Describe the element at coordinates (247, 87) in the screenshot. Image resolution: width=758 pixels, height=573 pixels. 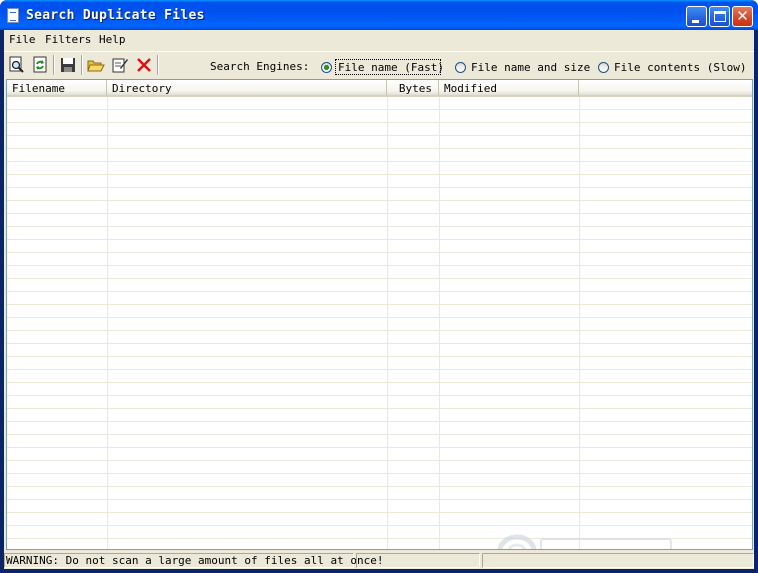
I see `column-header-directory: Directory` at that location.